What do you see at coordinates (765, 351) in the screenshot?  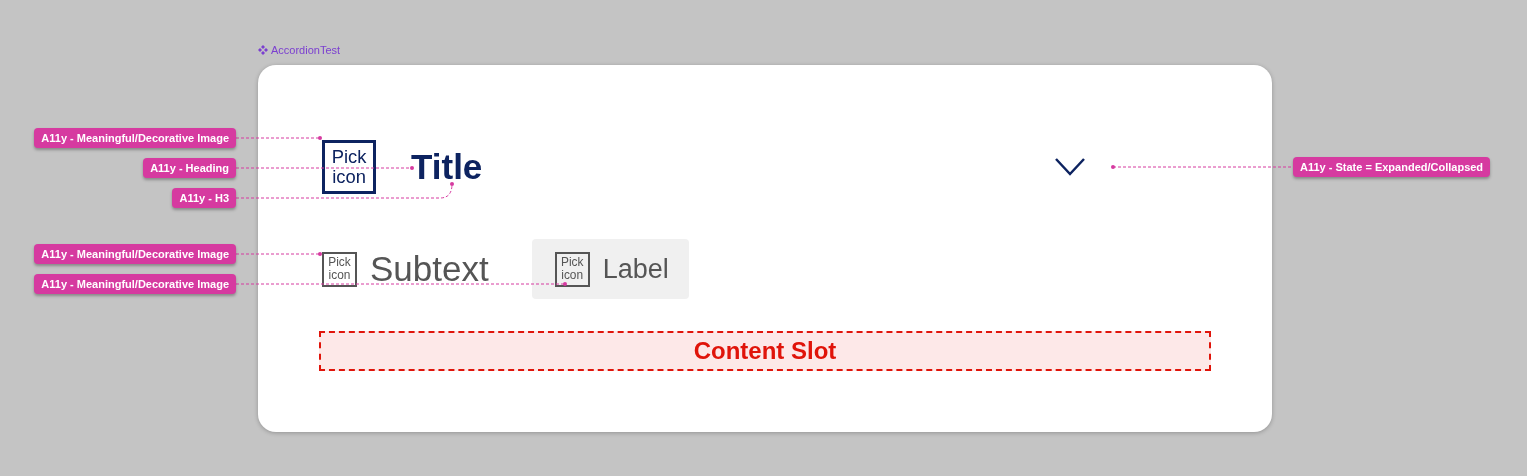 I see `content-slot: Content Slot` at bounding box center [765, 351].